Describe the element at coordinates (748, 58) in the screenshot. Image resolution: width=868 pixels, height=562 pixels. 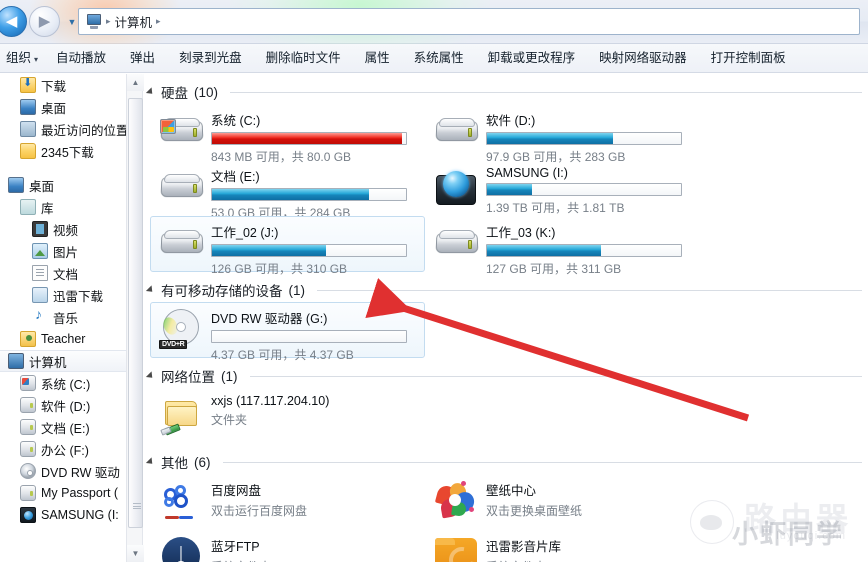
I see `toolbar-item-9: 打开控制面板` at that location.